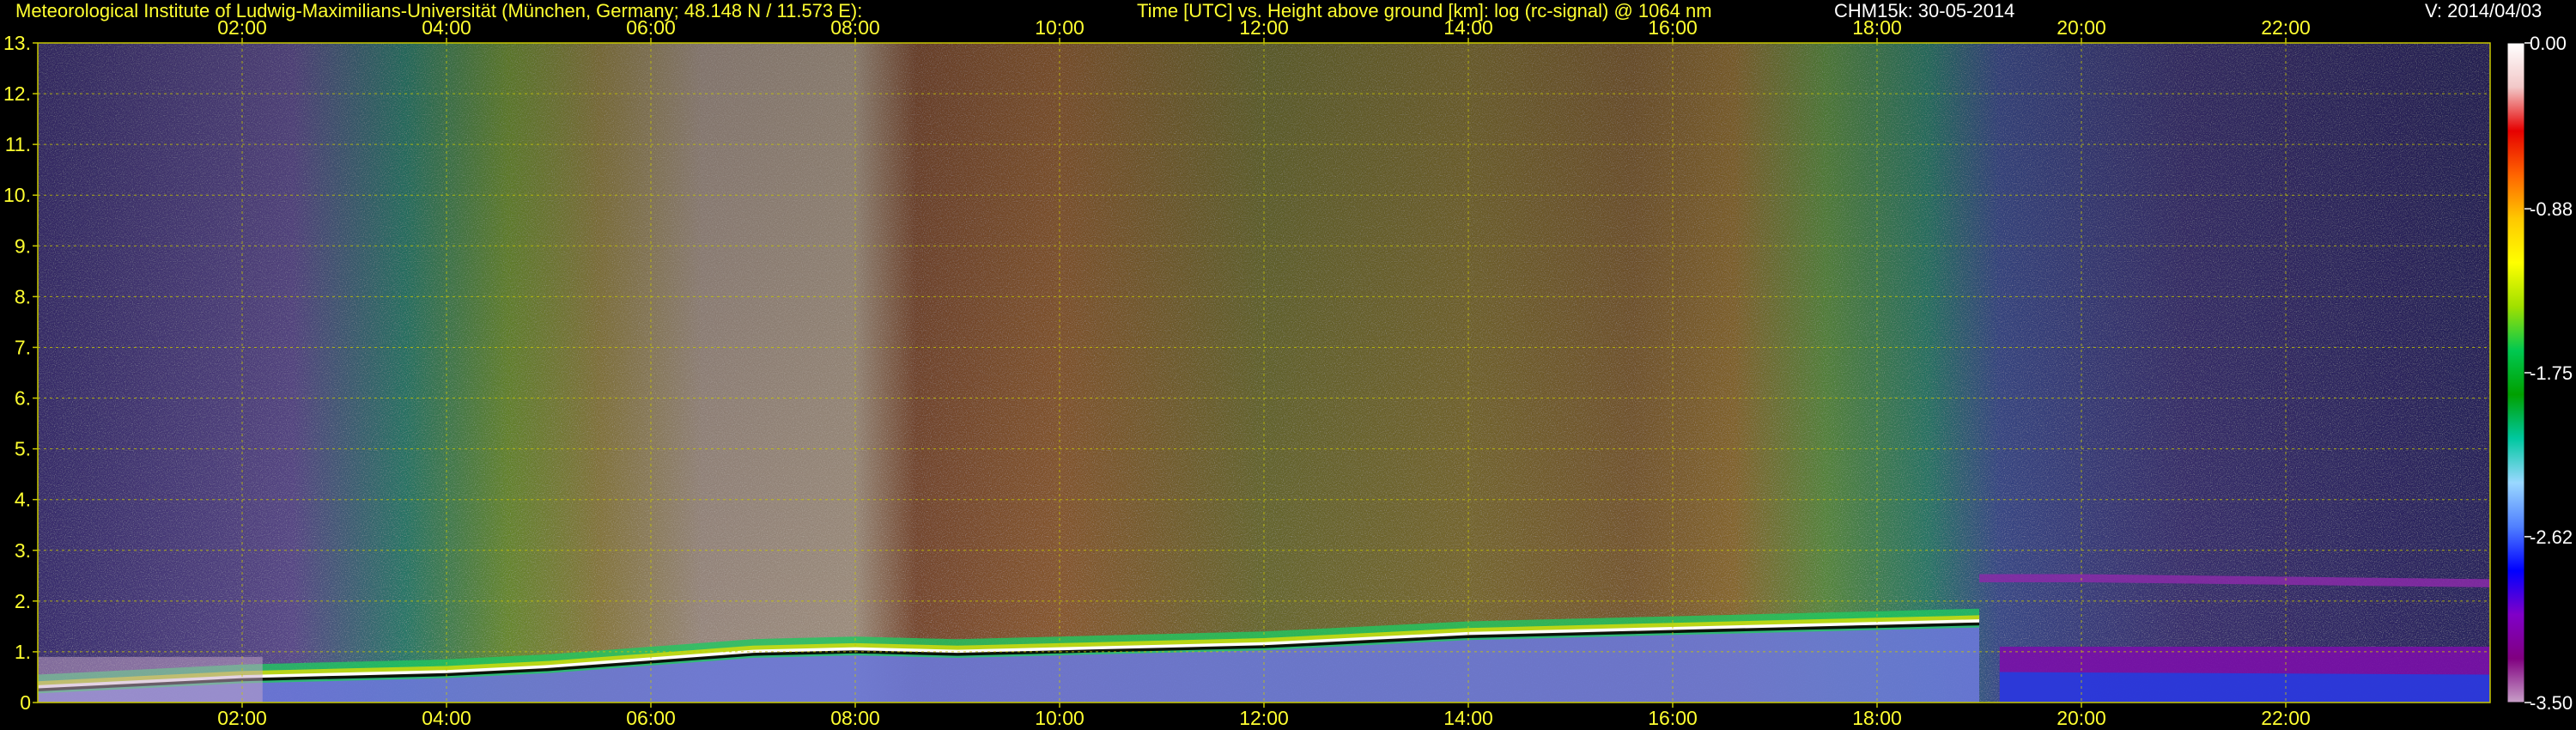 This screenshot has width=2576, height=730. Describe the element at coordinates (1060, 718) in the screenshot. I see `x-tick-label-bottom: 10:00` at that location.